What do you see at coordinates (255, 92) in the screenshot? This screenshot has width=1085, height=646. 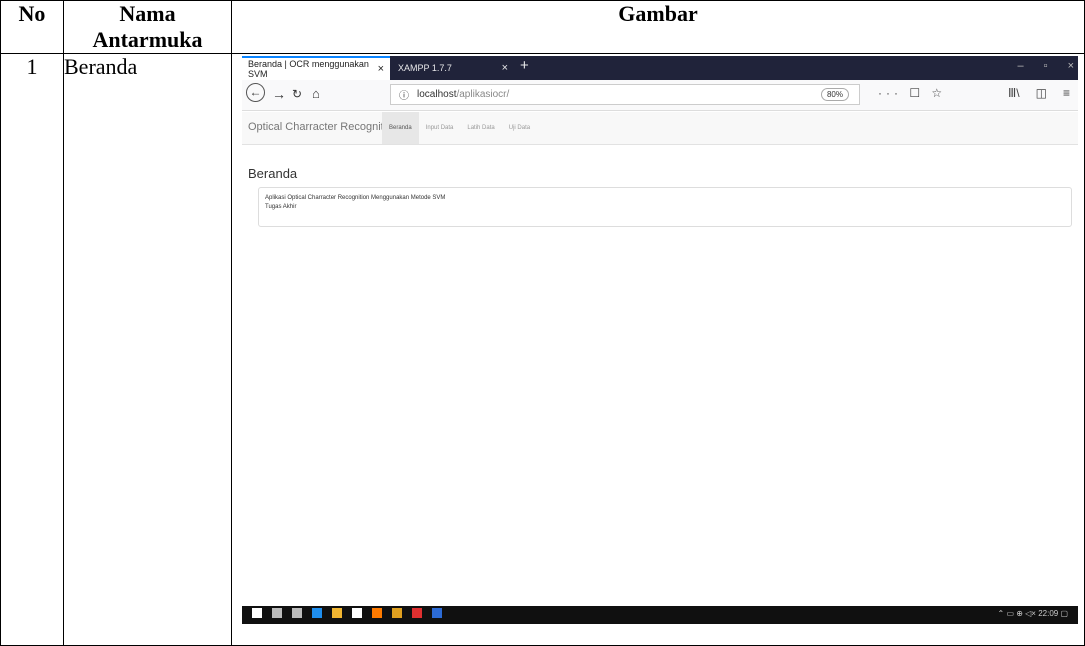 I see `back-icon: ←` at bounding box center [255, 92].